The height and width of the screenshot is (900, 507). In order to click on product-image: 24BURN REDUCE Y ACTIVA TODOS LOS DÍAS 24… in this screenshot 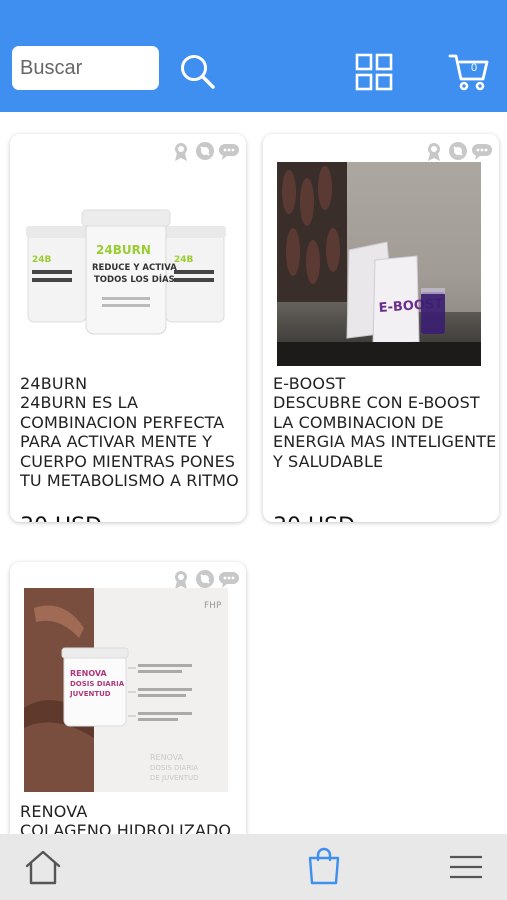, I will do `click(126, 264)`.